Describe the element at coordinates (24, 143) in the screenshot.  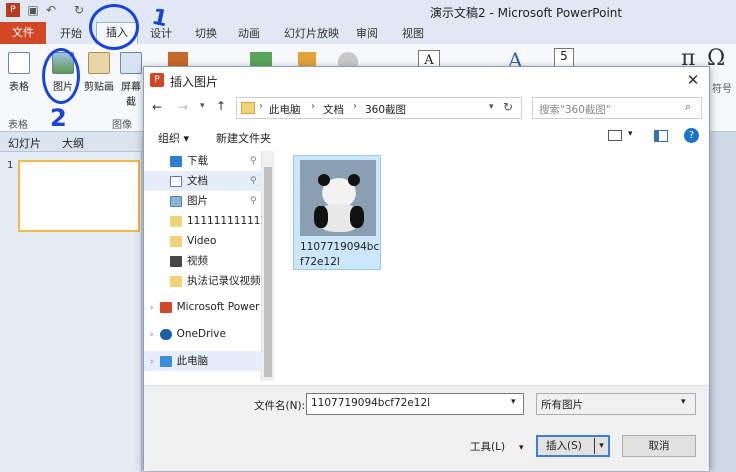
I see `tab-slides: 幻灯片` at that location.